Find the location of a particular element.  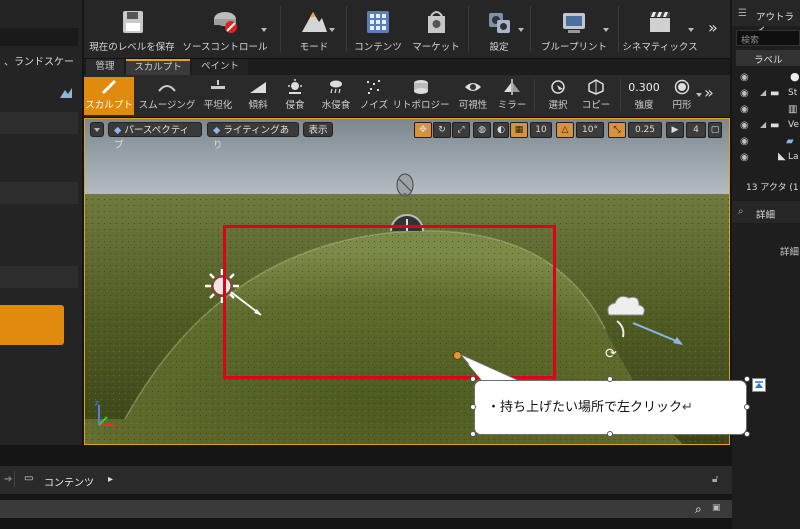

hydro-erosion-tool-label: 水侵食 is located at coordinates (336, 105).